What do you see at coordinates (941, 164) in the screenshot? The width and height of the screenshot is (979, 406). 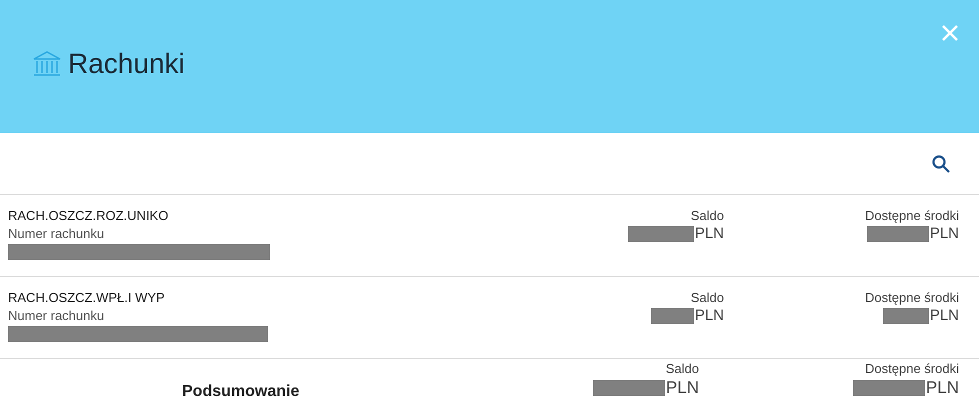 I see `search-button` at bounding box center [941, 164].